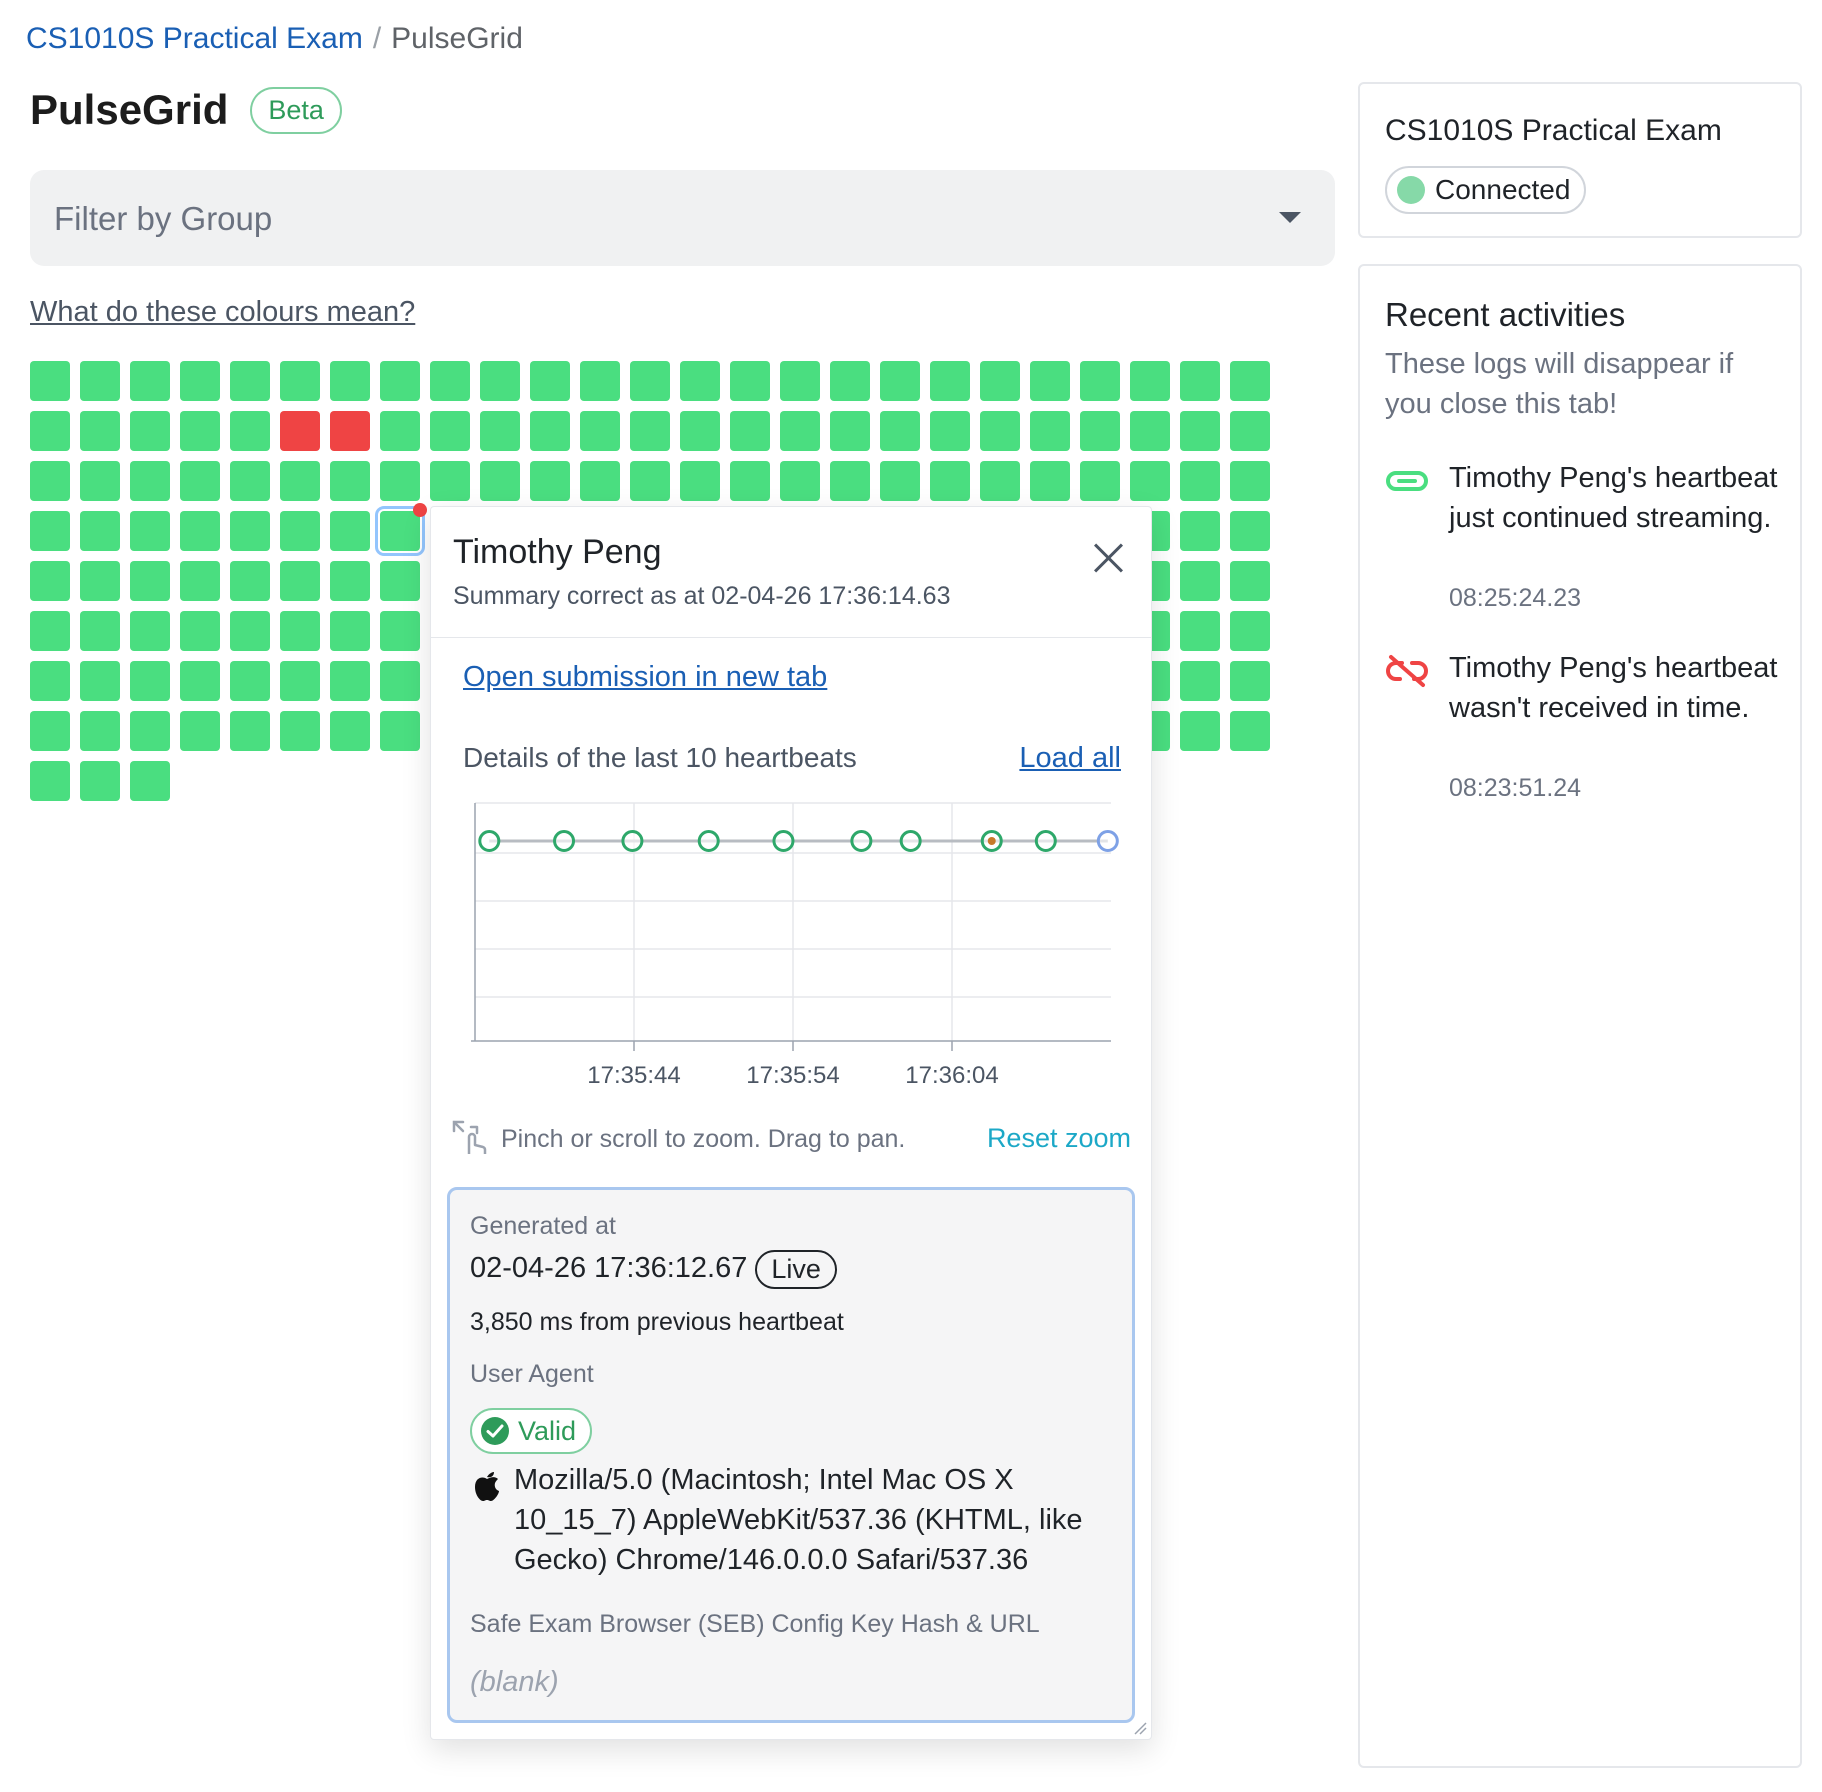  Describe the element at coordinates (795, 948) in the screenshot. I see `heartbeat-chart: 17:35:4417:35:5417:36:04Liveness` at that location.